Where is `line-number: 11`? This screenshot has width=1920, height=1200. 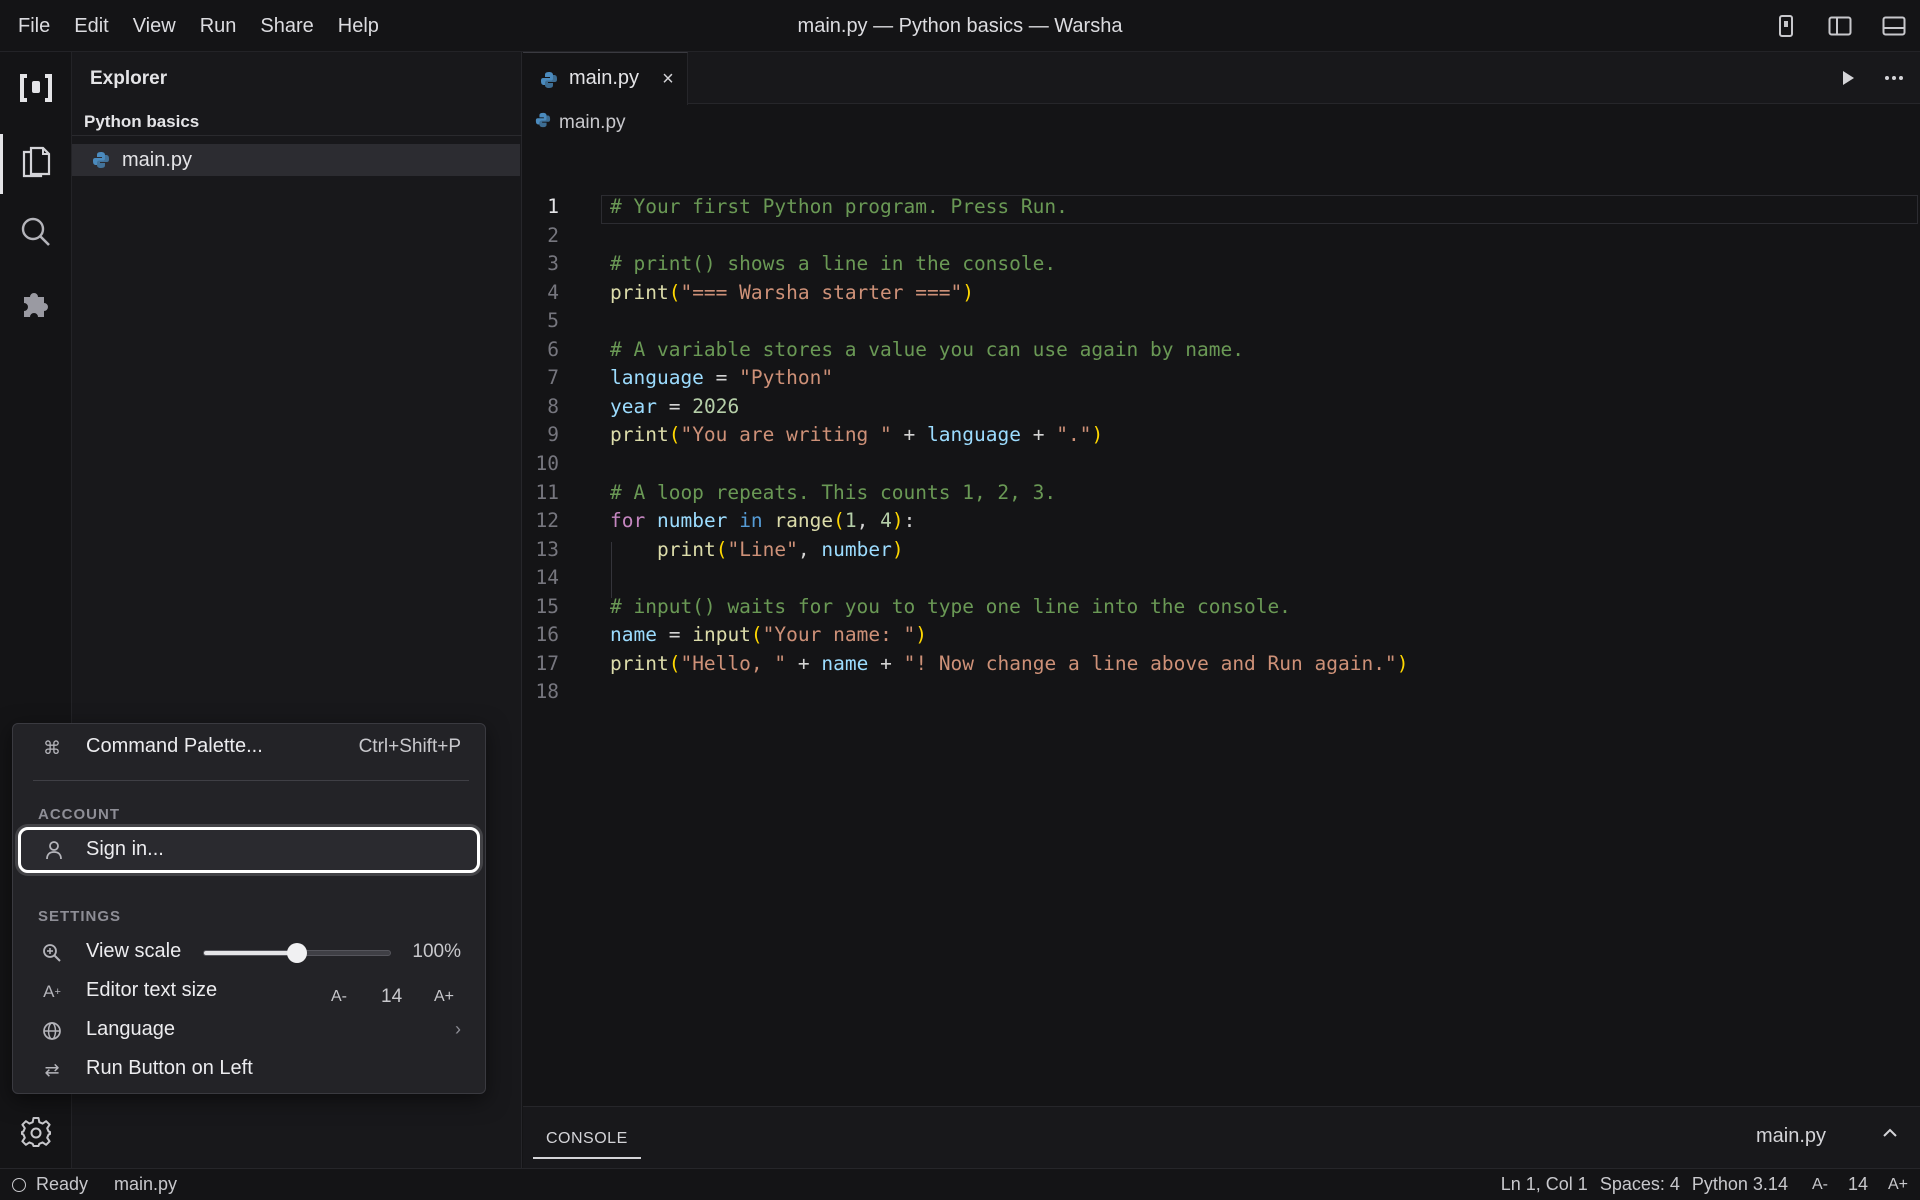 line-number: 11 is located at coordinates (547, 492).